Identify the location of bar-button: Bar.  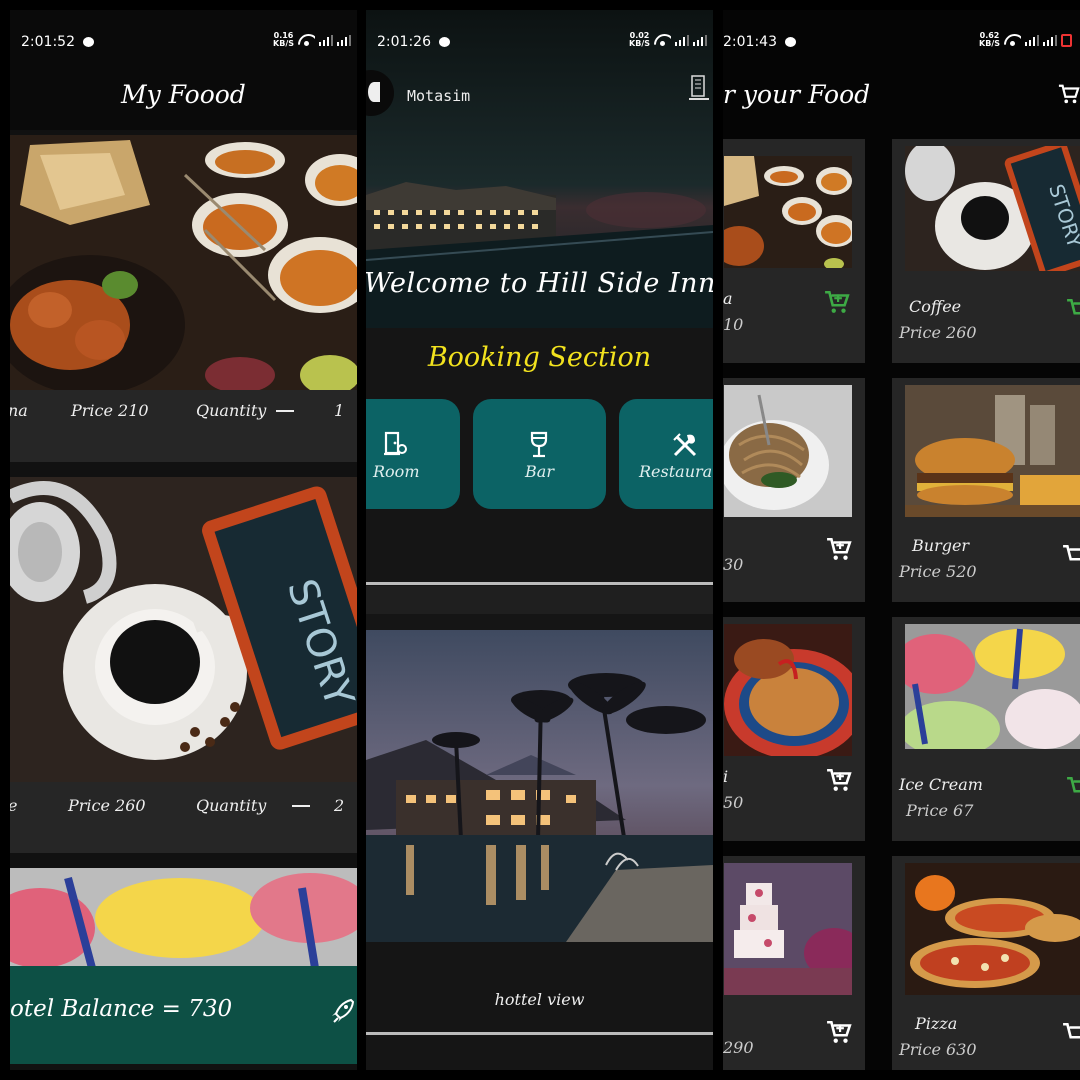
(539, 454).